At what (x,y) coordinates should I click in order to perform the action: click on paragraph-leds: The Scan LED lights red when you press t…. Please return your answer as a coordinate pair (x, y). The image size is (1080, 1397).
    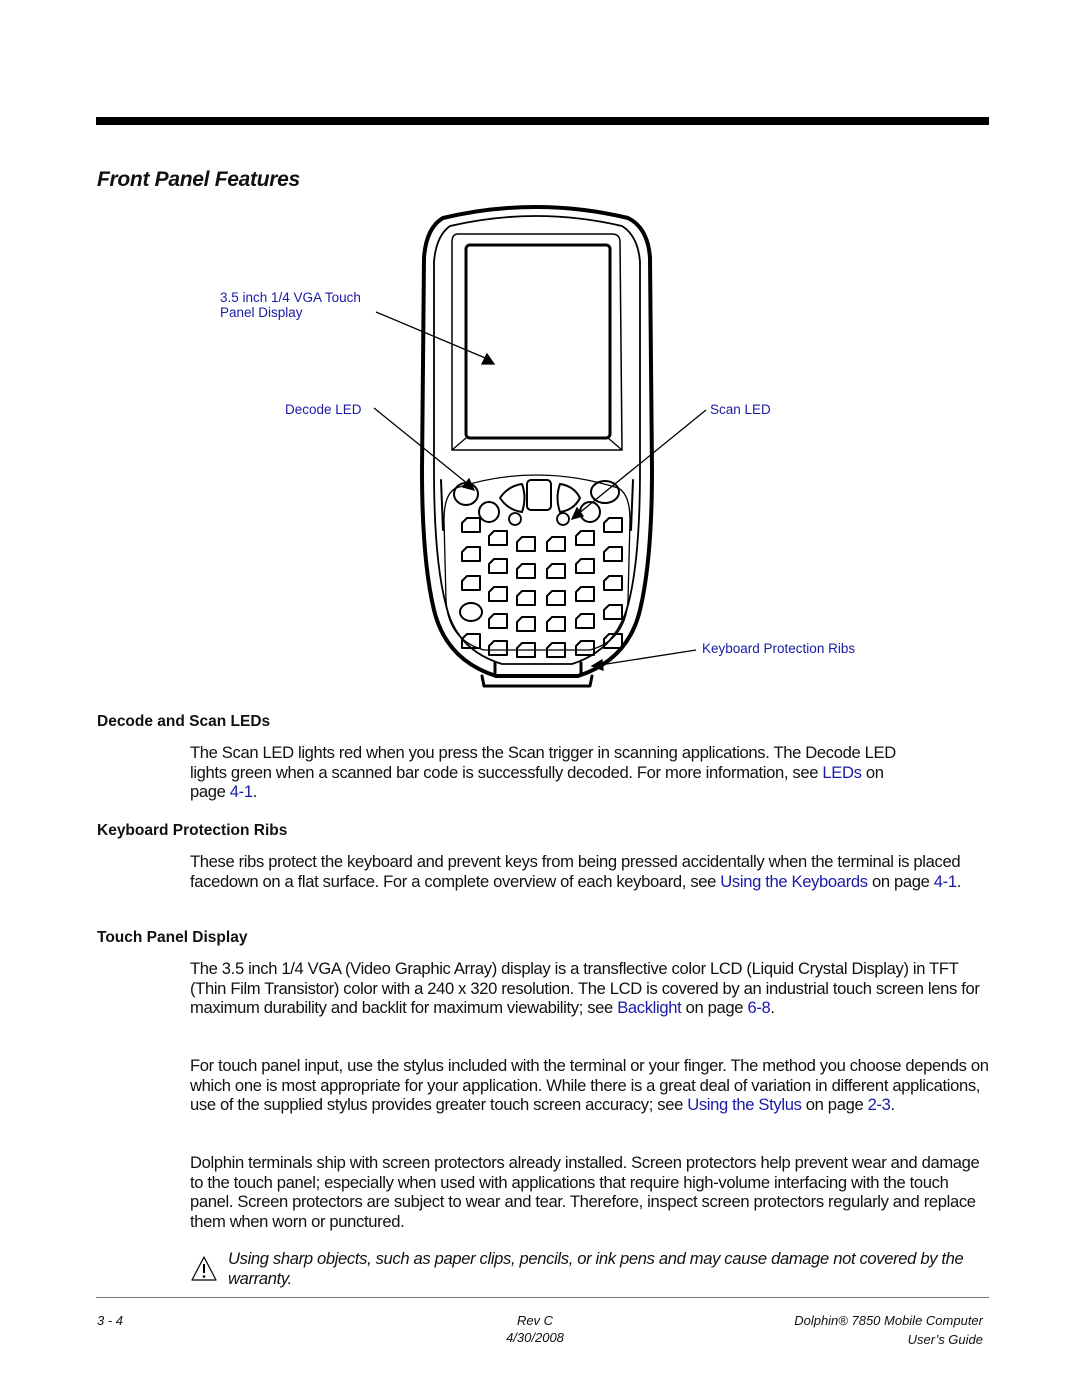
    Looking at the image, I should click on (543, 772).